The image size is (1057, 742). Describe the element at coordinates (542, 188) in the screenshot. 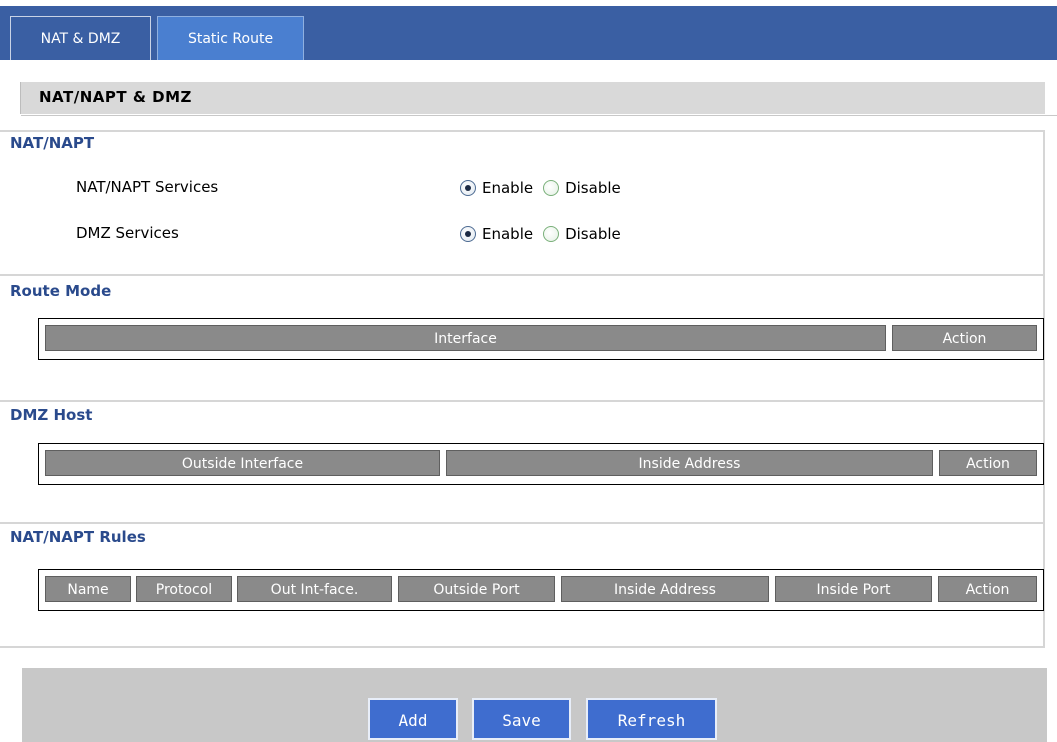

I see `nat-napt-services-radio-group: Enable Disable` at that location.